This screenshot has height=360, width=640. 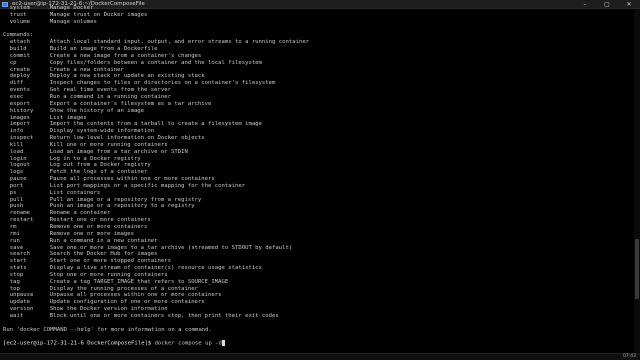 What do you see at coordinates (19, 21) in the screenshot?
I see `command-name: volume` at bounding box center [19, 21].